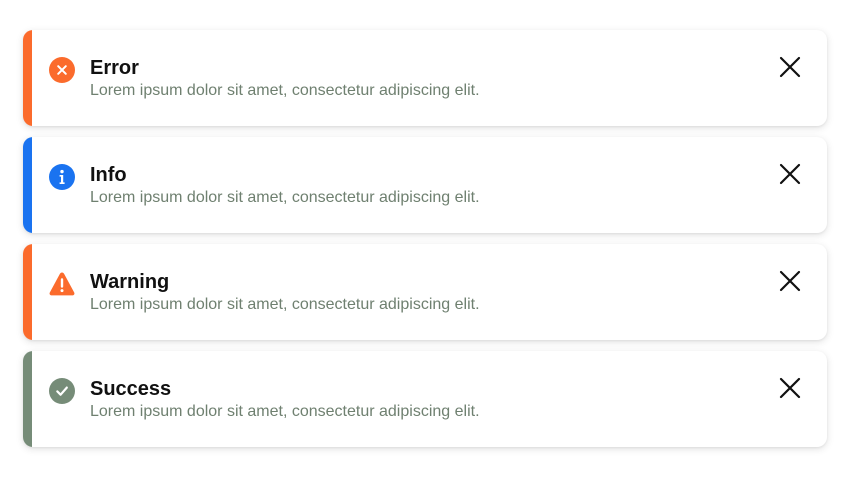  What do you see at coordinates (62, 70) in the screenshot?
I see `error-x-circle-icon` at bounding box center [62, 70].